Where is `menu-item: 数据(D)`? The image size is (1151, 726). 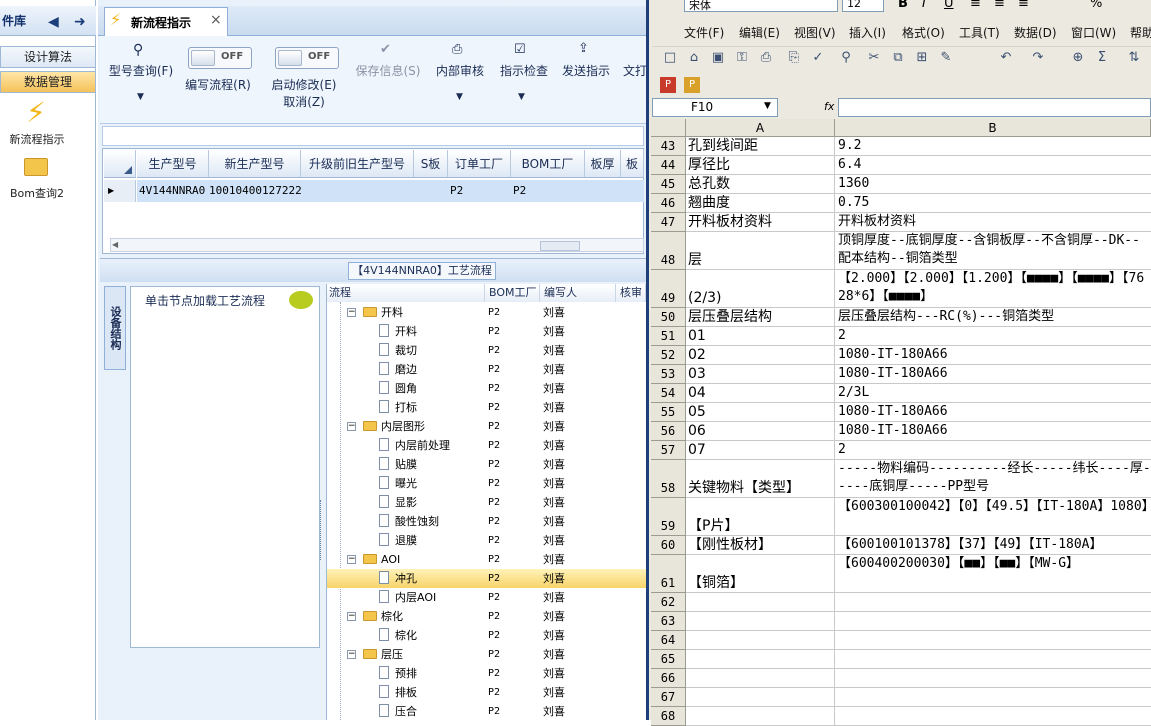
menu-item: 数据(D) is located at coordinates (1035, 32).